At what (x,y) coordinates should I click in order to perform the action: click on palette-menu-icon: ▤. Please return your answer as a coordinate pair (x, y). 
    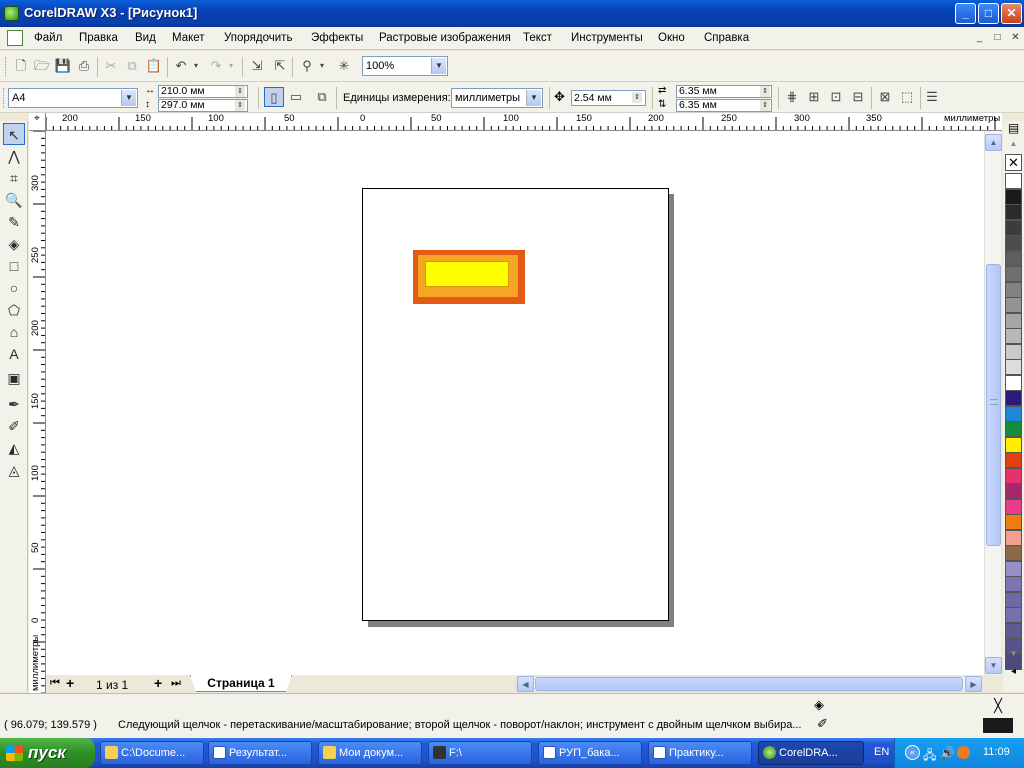
    Looking at the image, I should click on (1013, 129).